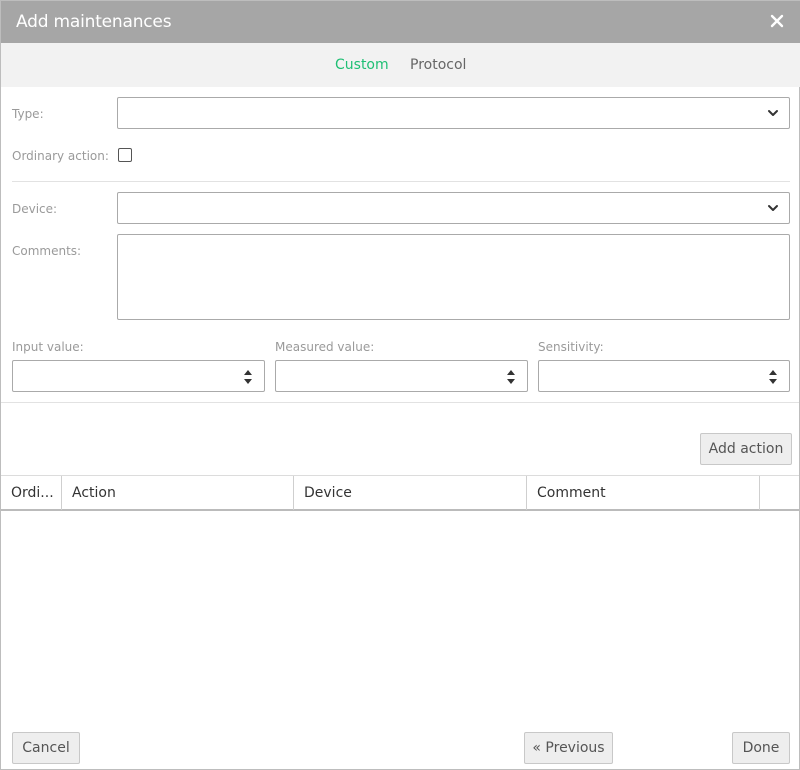  What do you see at coordinates (28, 114) in the screenshot?
I see `type-label: Type:` at bounding box center [28, 114].